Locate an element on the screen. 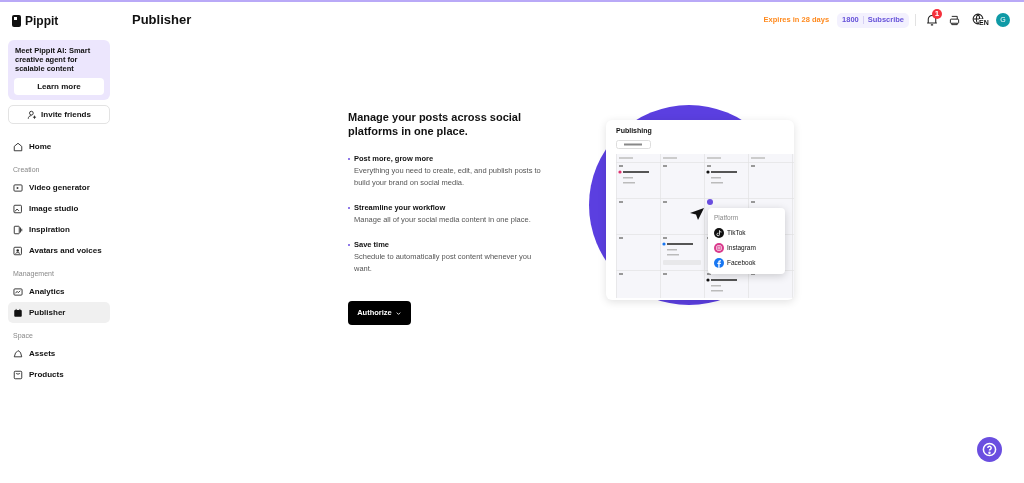  video-icon is located at coordinates (18, 187).